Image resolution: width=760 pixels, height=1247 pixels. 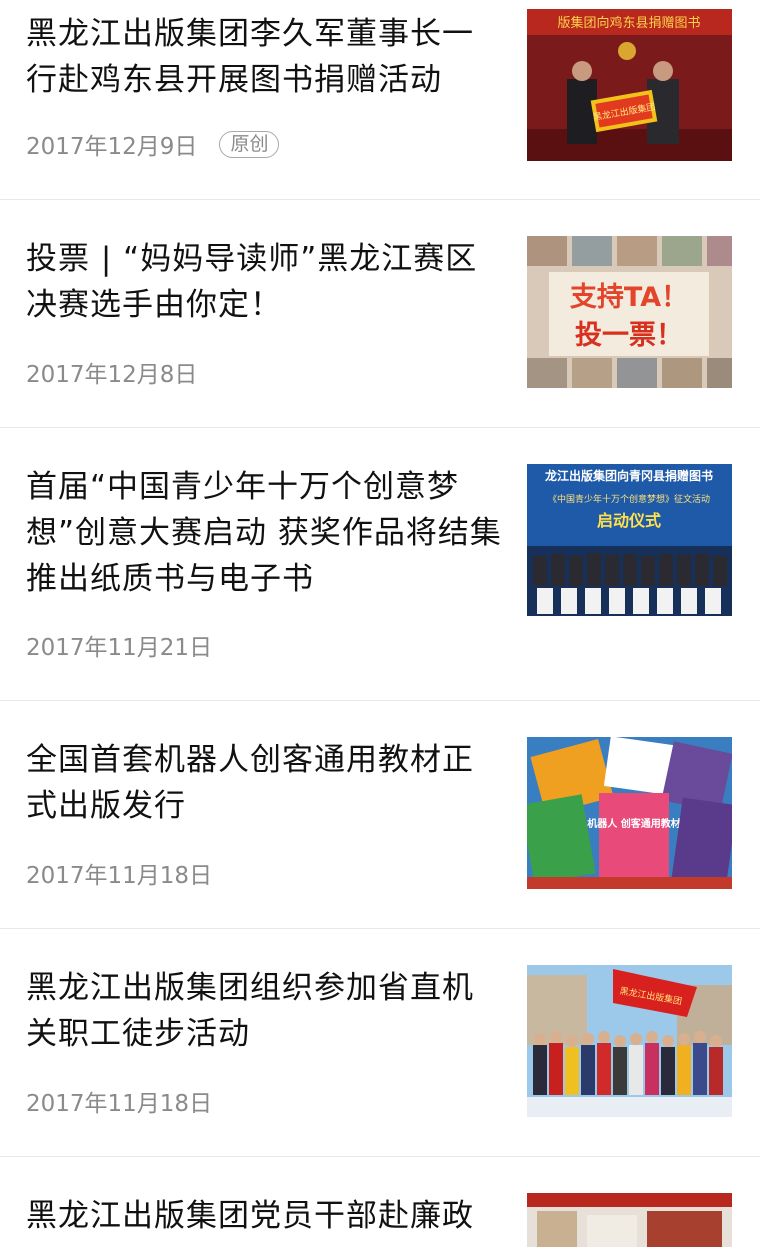 I want to click on book-text: 机器人 创客通用教材, so click(x=633, y=823).